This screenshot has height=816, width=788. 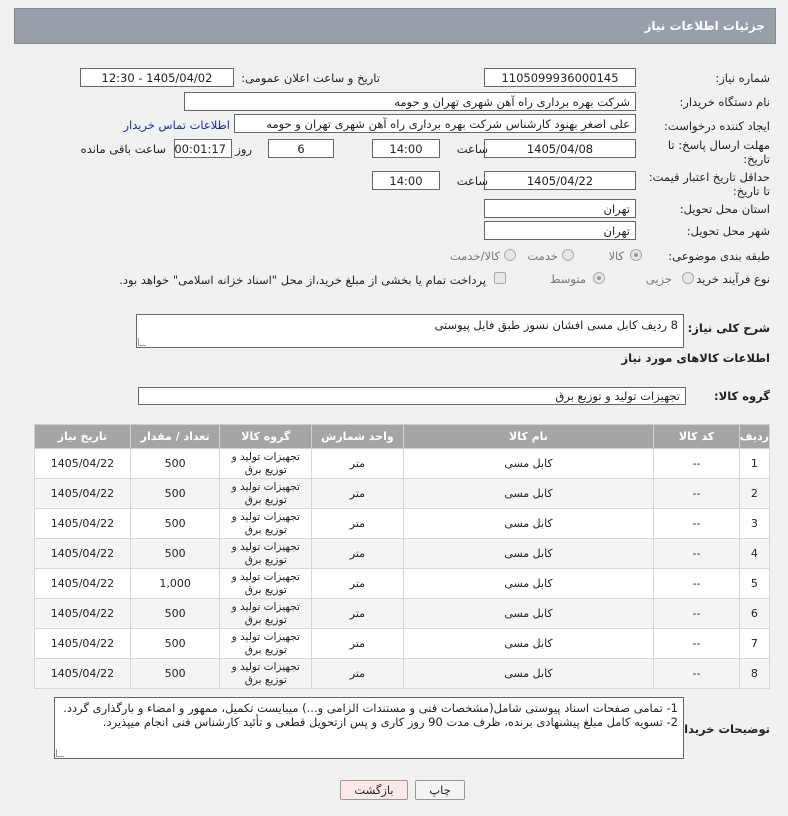 What do you see at coordinates (728, 328) in the screenshot?
I see `summary-label: شرح کلی نیاز:` at bounding box center [728, 328].